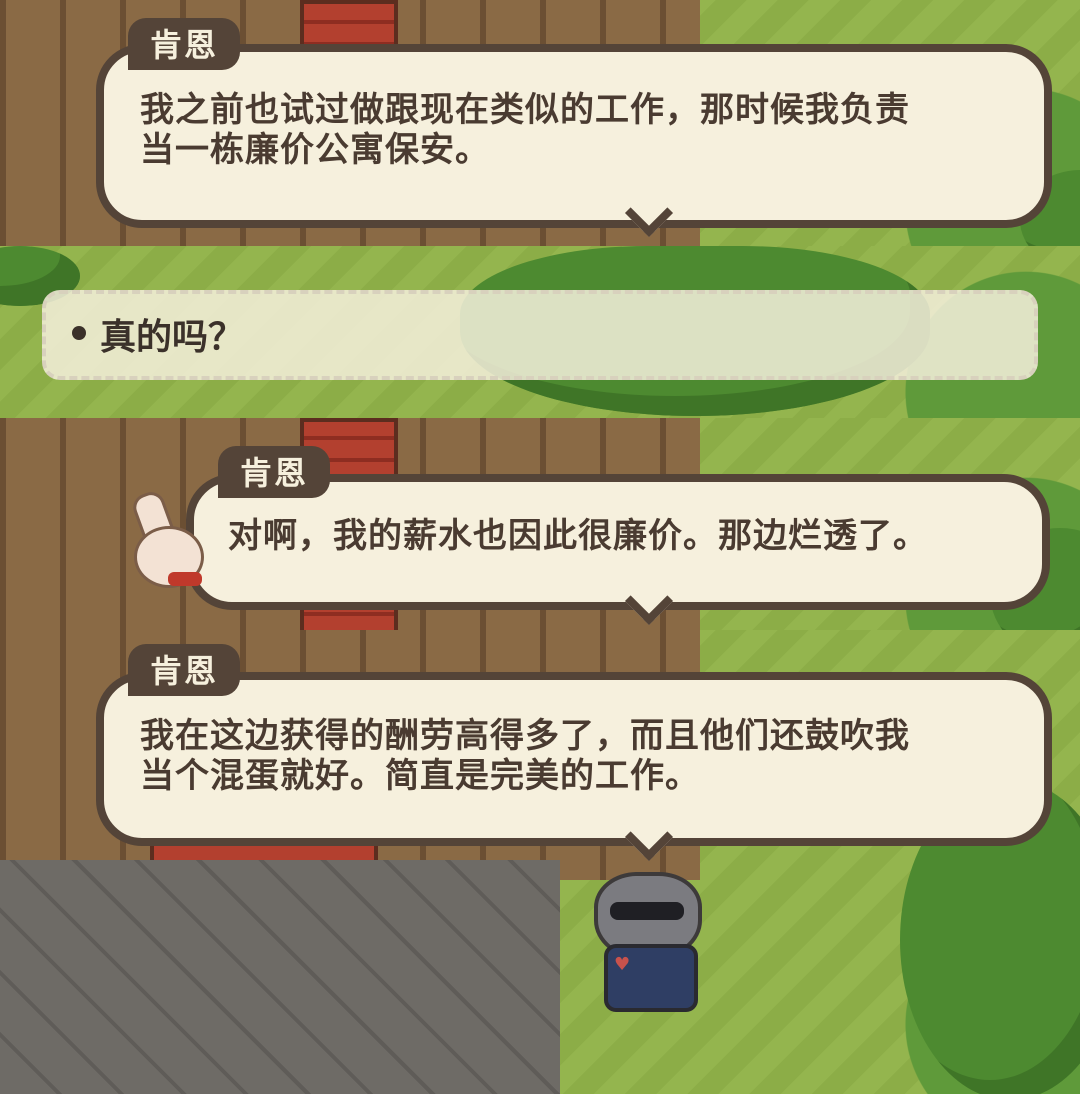  What do you see at coordinates (525, 110) in the screenshot?
I see `dialog-line: 我之前也试过做跟现在类似的工作，那时候我负责` at bounding box center [525, 110].